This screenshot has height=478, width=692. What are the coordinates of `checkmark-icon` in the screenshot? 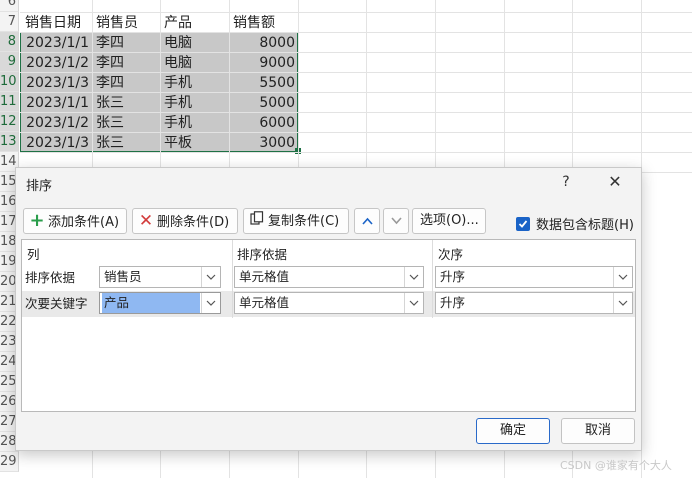 It's located at (523, 223).